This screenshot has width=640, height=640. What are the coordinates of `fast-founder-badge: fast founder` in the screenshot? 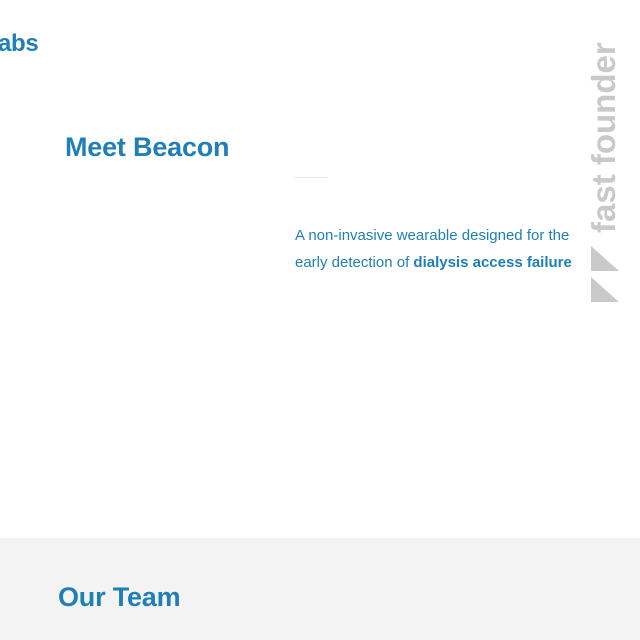 It's located at (612, 155).